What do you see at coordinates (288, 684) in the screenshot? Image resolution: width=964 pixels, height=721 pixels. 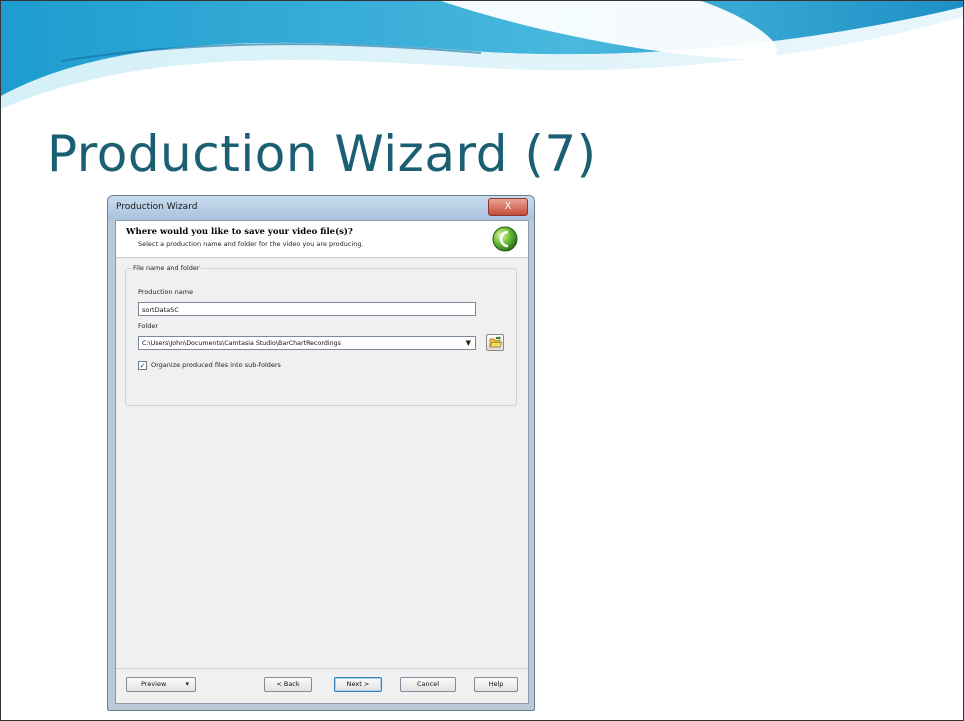 I see `back-button: < Back` at bounding box center [288, 684].